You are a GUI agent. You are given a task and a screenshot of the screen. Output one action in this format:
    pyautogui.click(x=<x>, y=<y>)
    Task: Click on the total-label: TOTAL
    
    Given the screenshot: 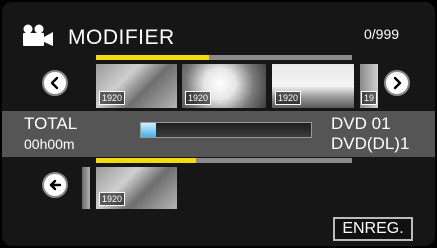 What is the action you would take?
    pyautogui.click(x=51, y=123)
    